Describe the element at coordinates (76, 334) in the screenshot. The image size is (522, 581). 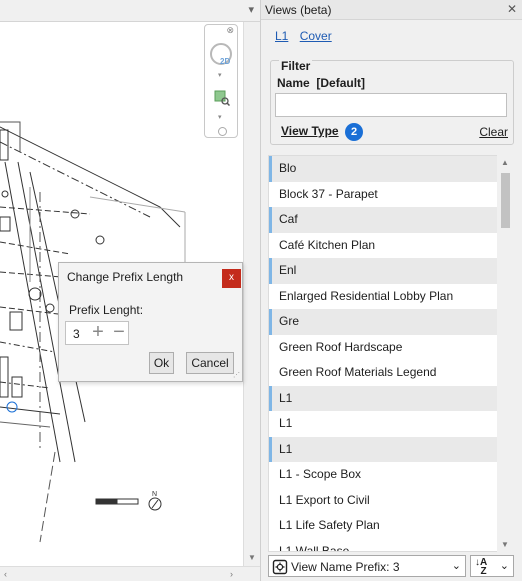
I see `stepper-value: 3` at that location.